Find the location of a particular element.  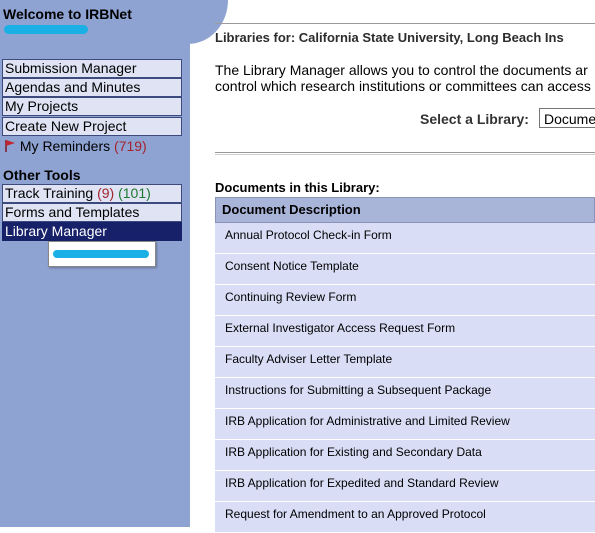

nav-track-training: Track Training (9) (101) is located at coordinates (92, 193).